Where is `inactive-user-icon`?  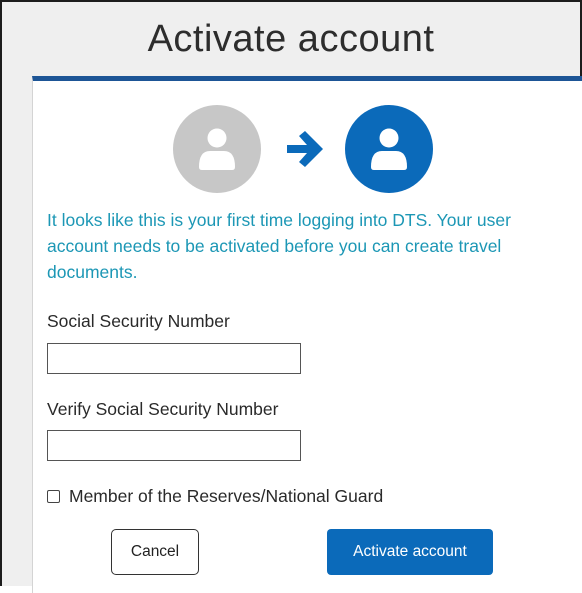 inactive-user-icon is located at coordinates (217, 149).